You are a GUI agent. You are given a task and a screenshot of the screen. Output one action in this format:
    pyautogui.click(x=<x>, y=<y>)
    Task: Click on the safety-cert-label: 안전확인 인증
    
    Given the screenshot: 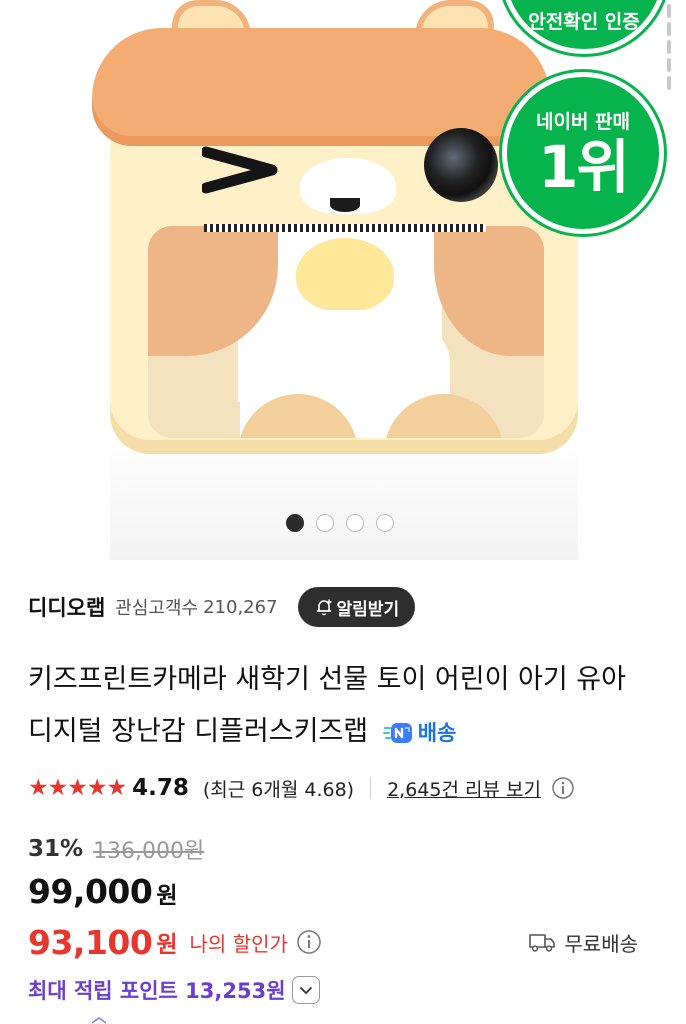 What is the action you would take?
    pyautogui.click(x=584, y=22)
    